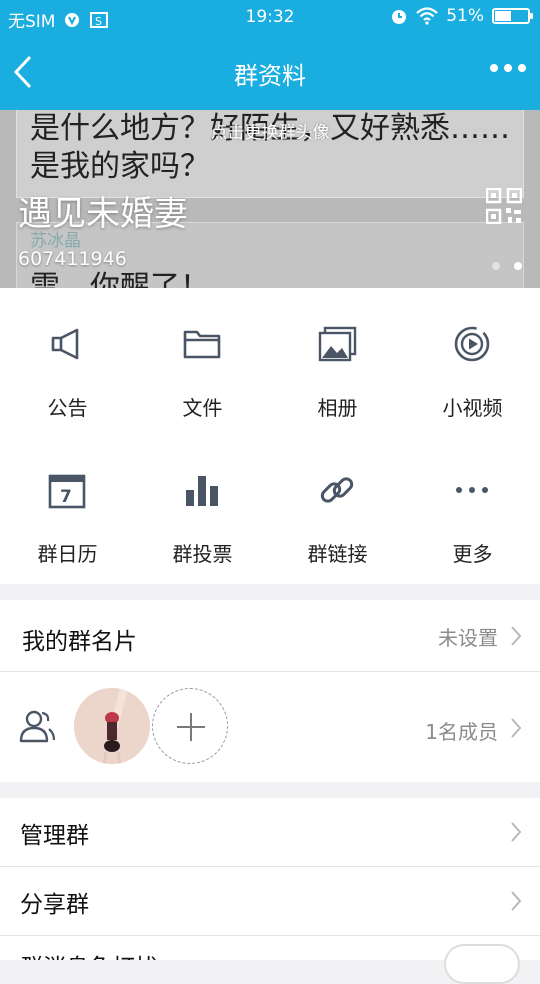  I want to click on bar-chart-icon, so click(202, 491).